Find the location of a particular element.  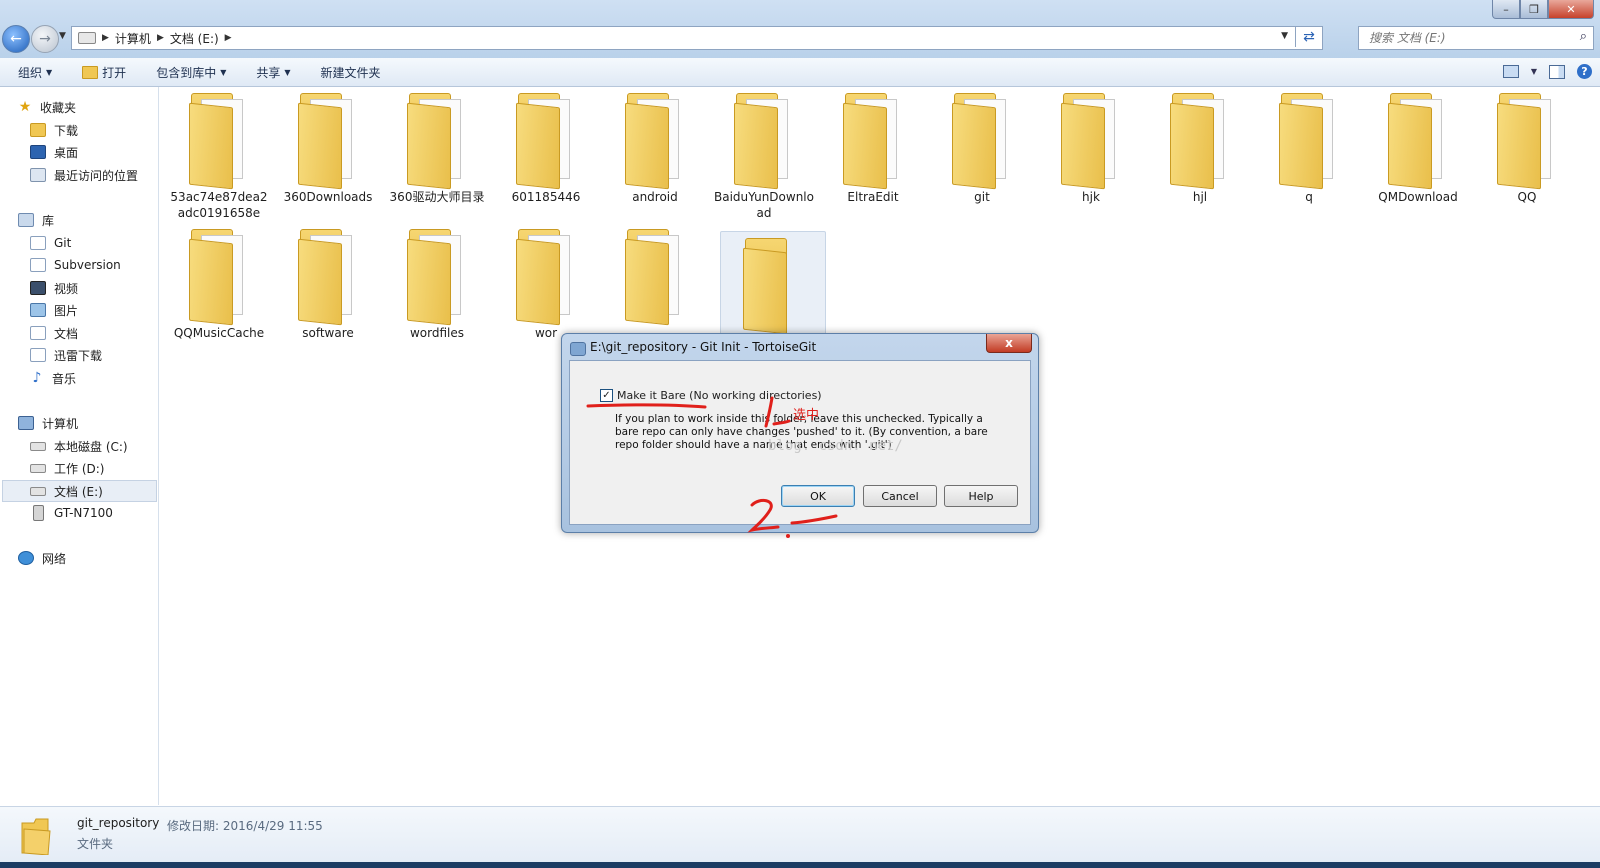

folder-name: 360Downloads is located at coordinates (328, 197).